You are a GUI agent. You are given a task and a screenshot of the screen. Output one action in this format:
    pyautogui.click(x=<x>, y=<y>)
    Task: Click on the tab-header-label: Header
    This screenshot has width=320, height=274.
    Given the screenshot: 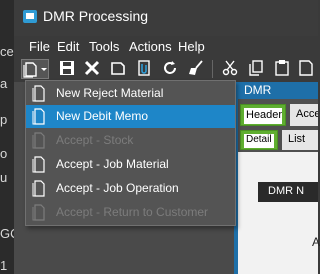 What is the action you would take?
    pyautogui.click(x=263, y=116)
    